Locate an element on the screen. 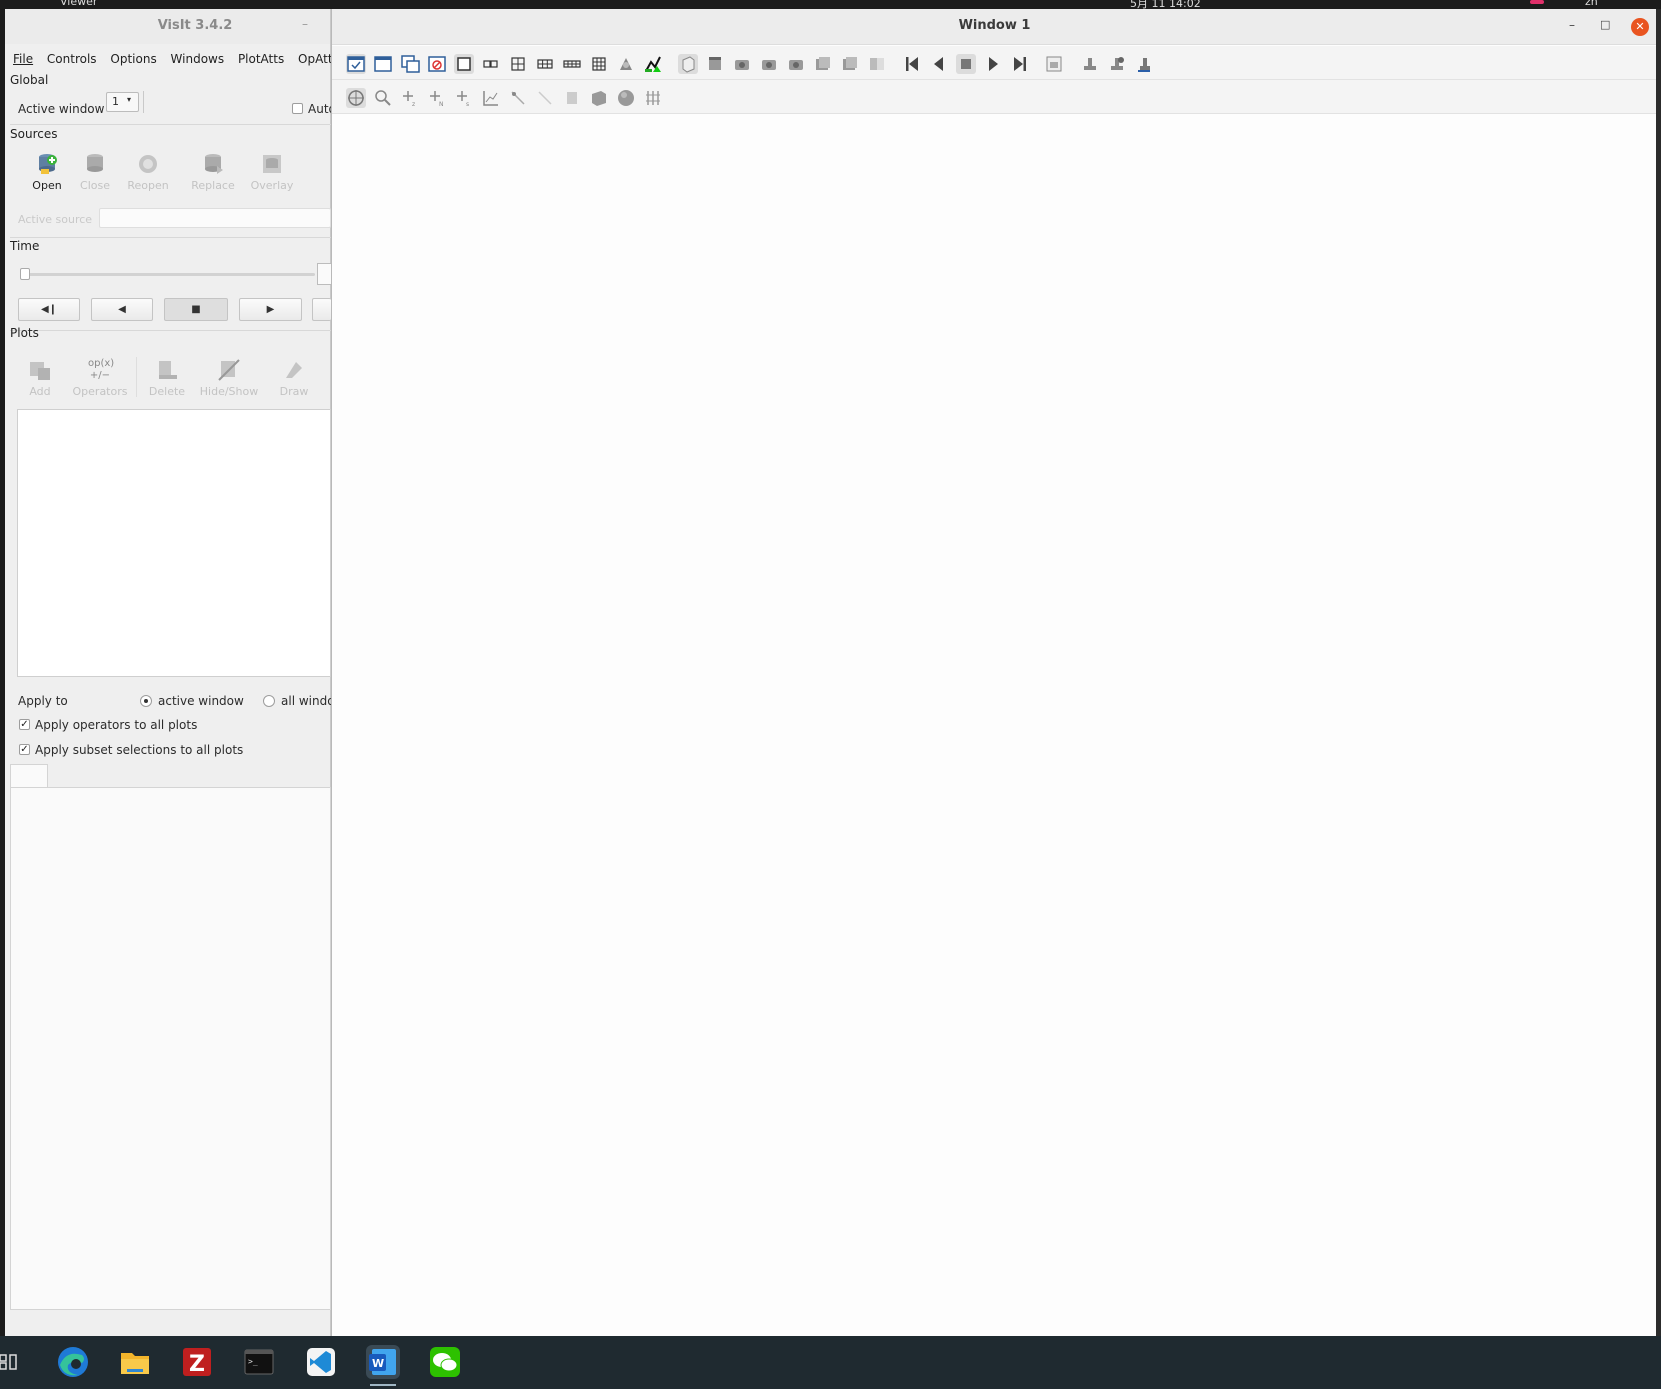 This screenshot has height=1389, width=1661. reopen-button: Reopen is located at coordinates (148, 172).